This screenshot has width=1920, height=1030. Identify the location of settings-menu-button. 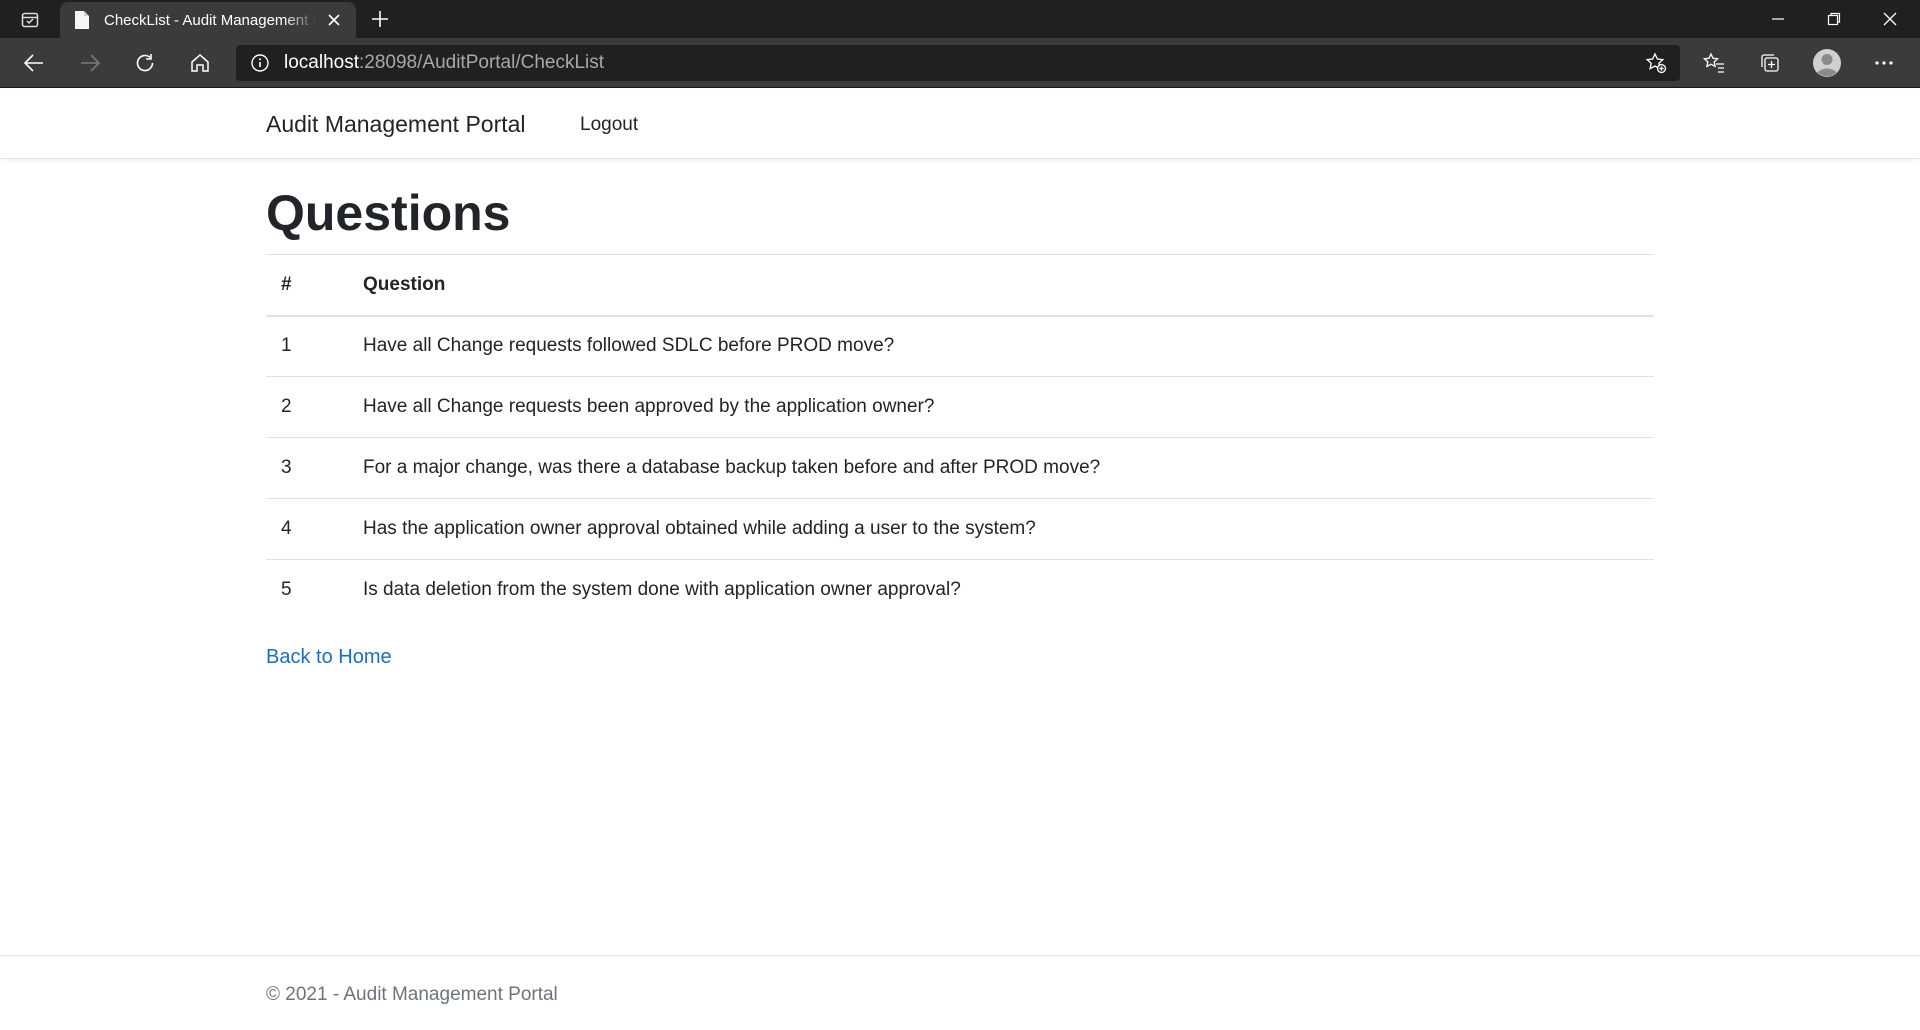
(1884, 63).